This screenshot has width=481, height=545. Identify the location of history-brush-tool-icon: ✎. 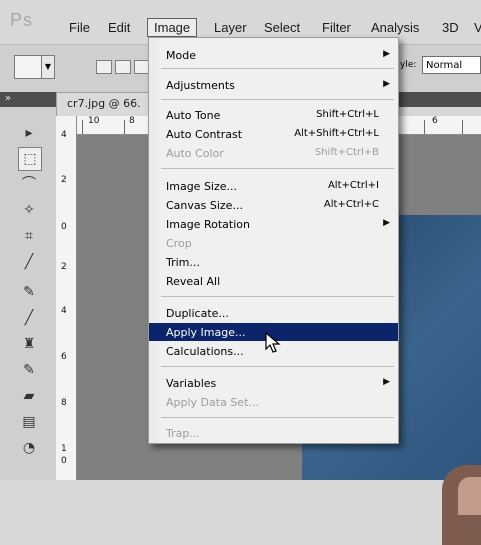
(29, 370).